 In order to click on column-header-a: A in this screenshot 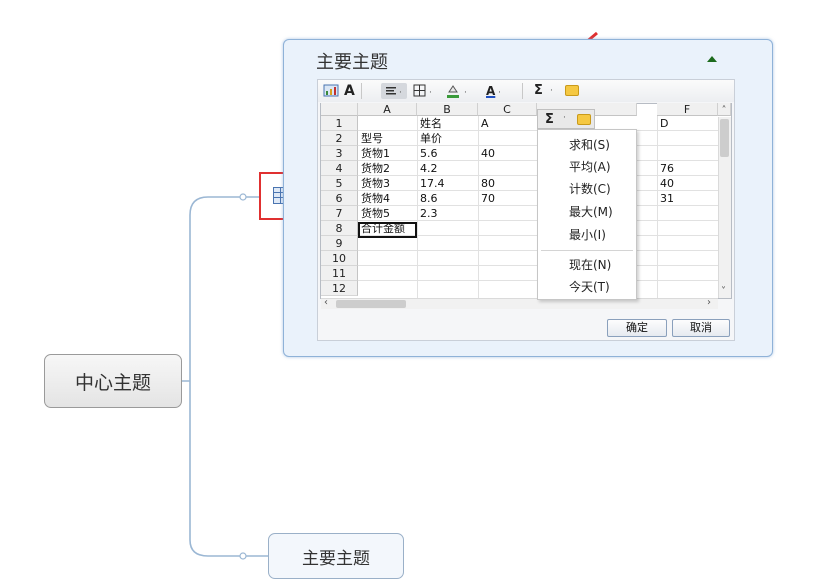, I will do `click(387, 109)`.